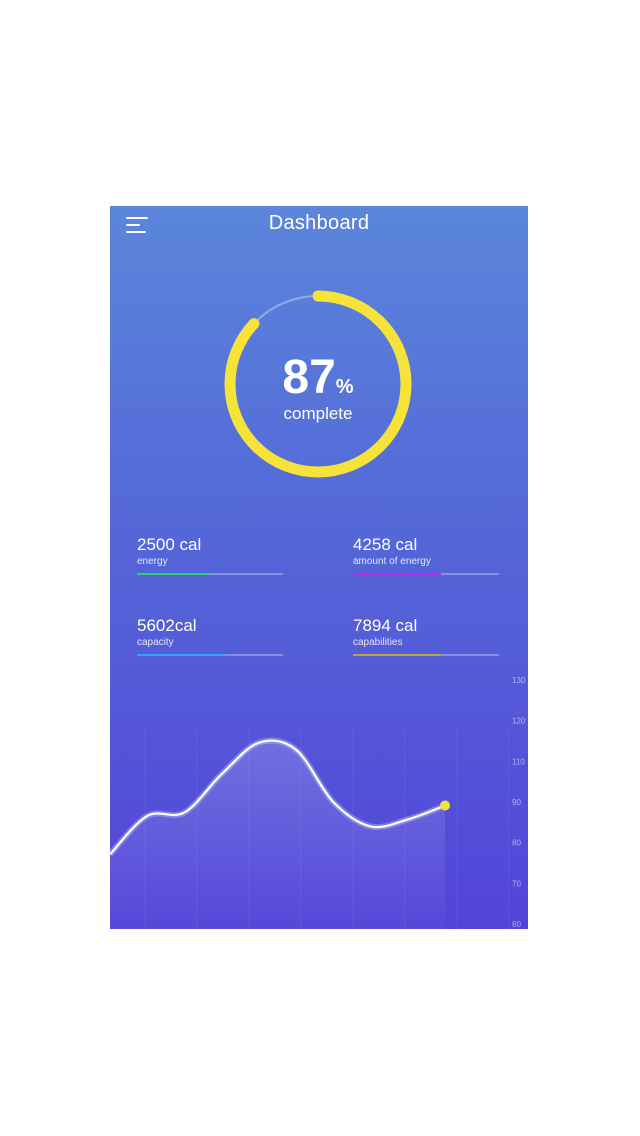 Image resolution: width=640 pixels, height=1136 pixels. Describe the element at coordinates (516, 924) in the screenshot. I see `y-tick-label: 60` at that location.